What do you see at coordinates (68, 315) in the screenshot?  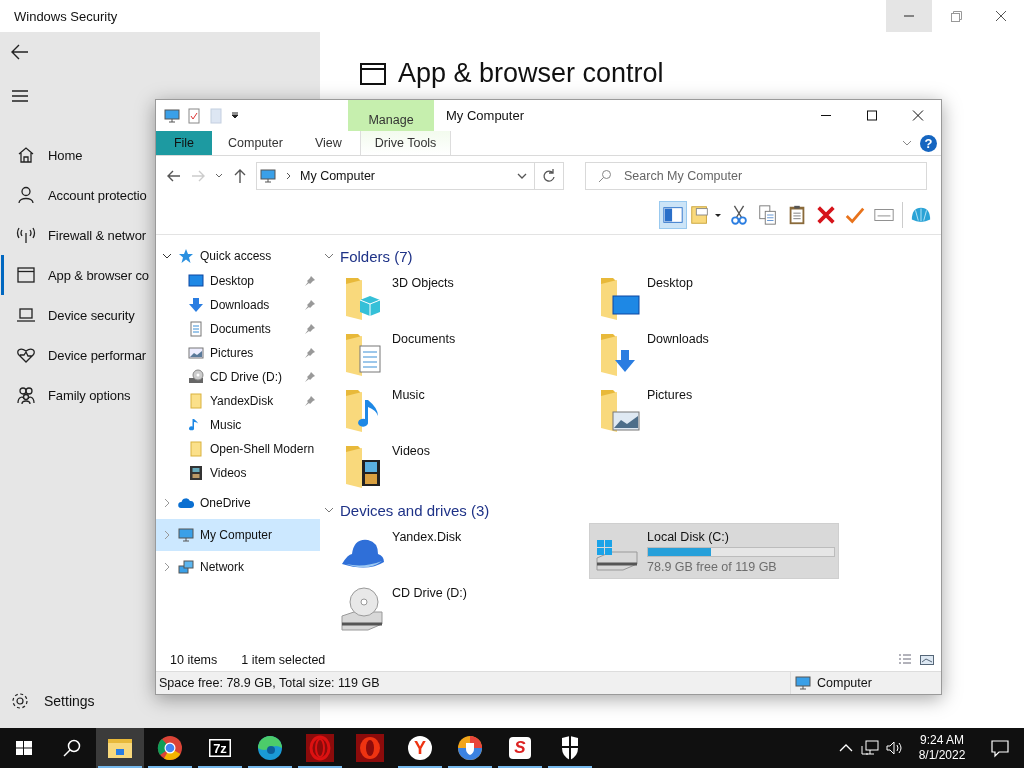 I see `nav-item: Device security` at bounding box center [68, 315].